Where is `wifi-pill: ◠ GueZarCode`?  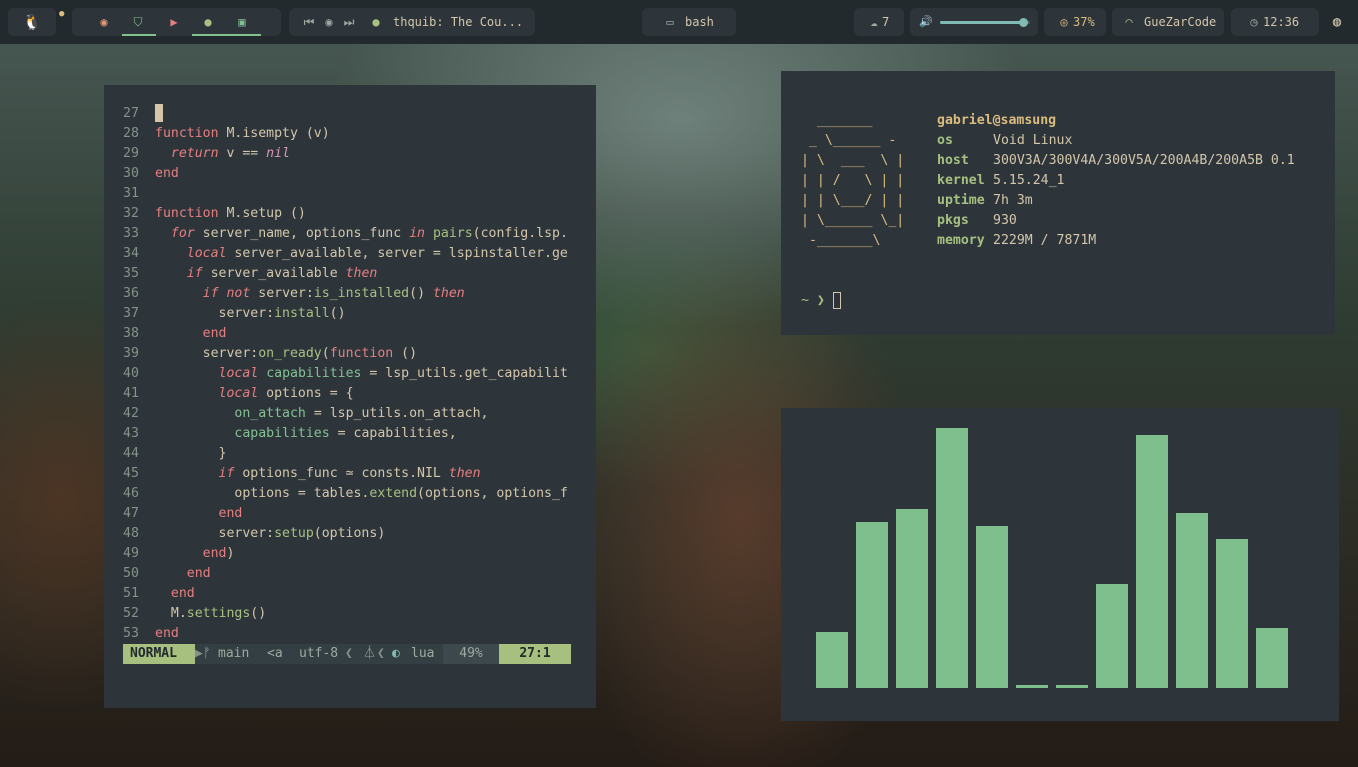 wifi-pill: ◠ GueZarCode is located at coordinates (1168, 22).